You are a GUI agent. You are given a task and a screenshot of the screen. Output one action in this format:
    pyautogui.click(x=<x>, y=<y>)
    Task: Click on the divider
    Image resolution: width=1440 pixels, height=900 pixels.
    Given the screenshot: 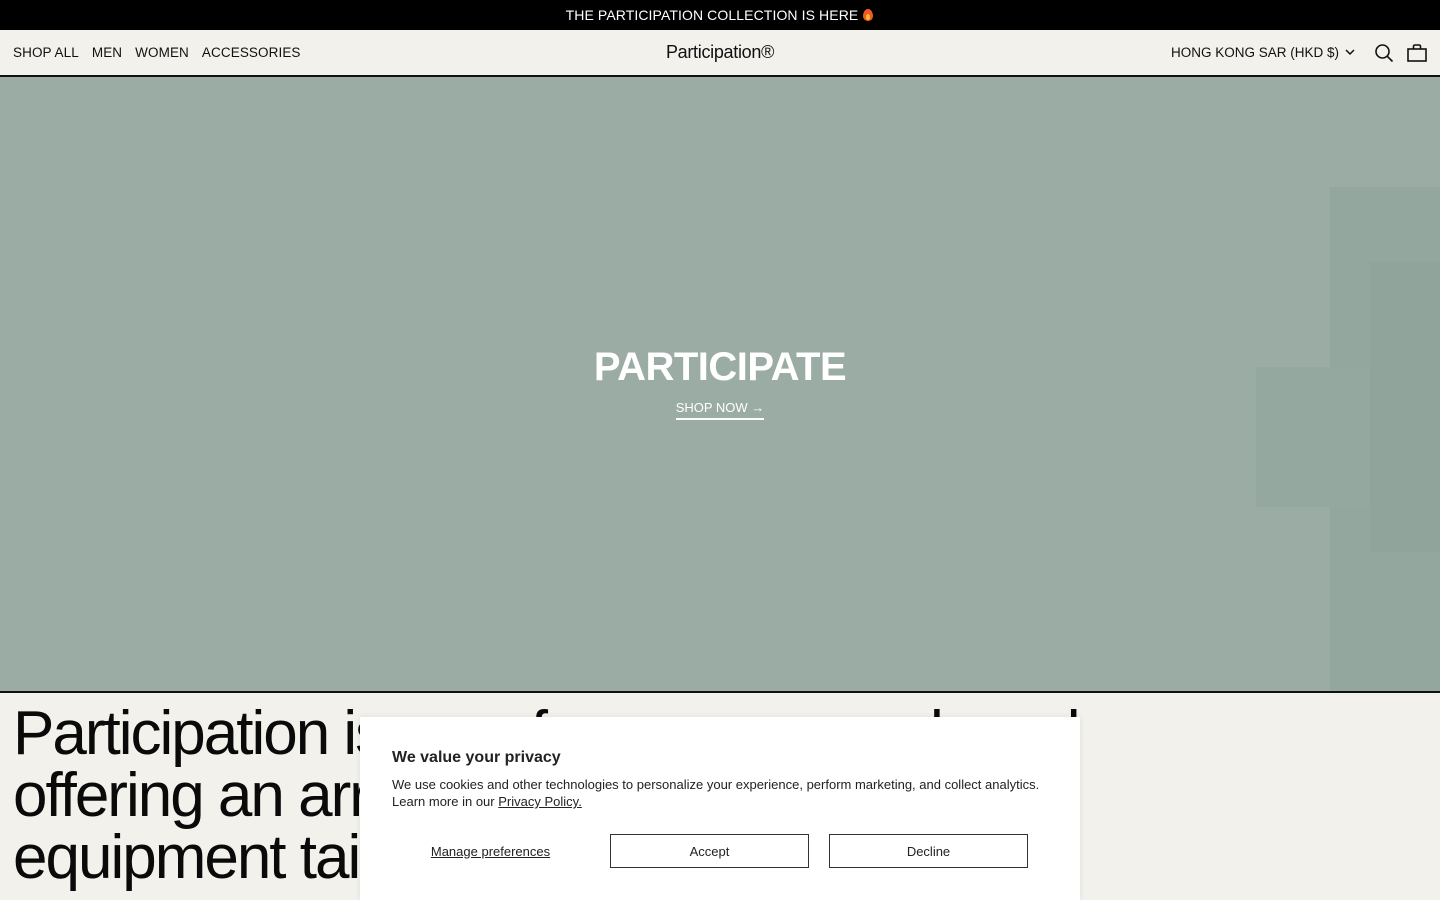 What is the action you would take?
    pyautogui.click(x=720, y=692)
    